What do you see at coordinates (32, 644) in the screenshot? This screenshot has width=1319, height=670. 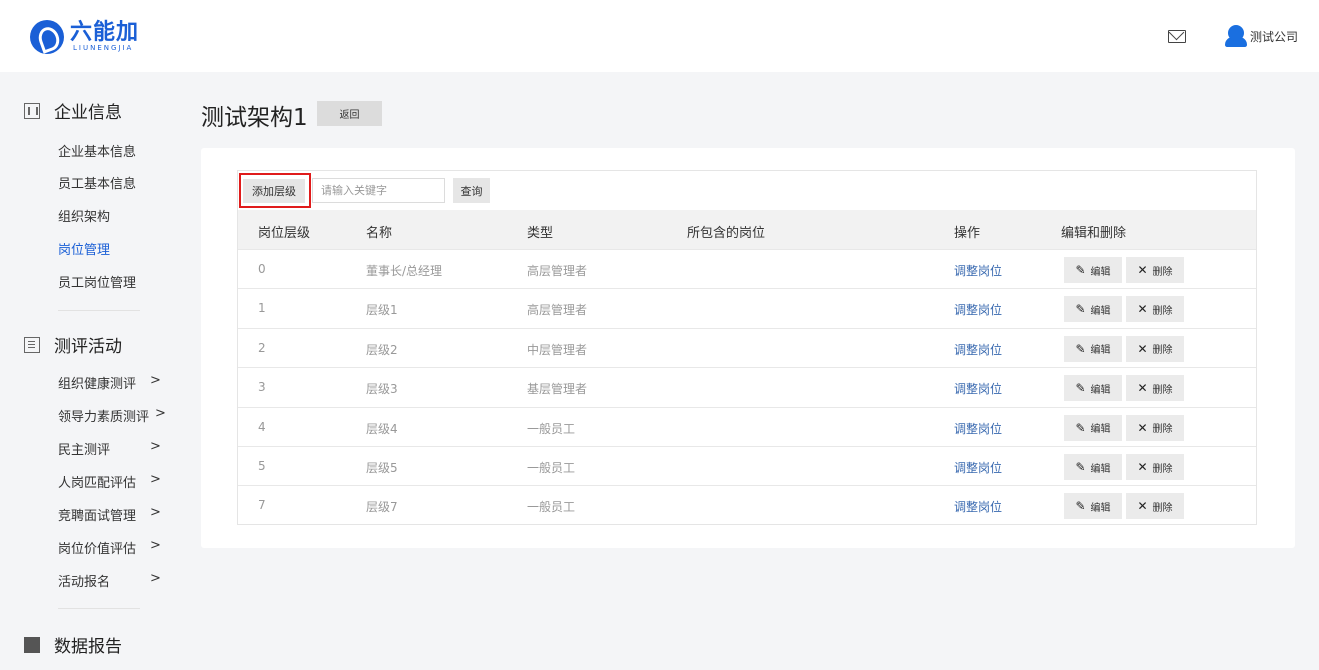 I see `file-icon` at bounding box center [32, 644].